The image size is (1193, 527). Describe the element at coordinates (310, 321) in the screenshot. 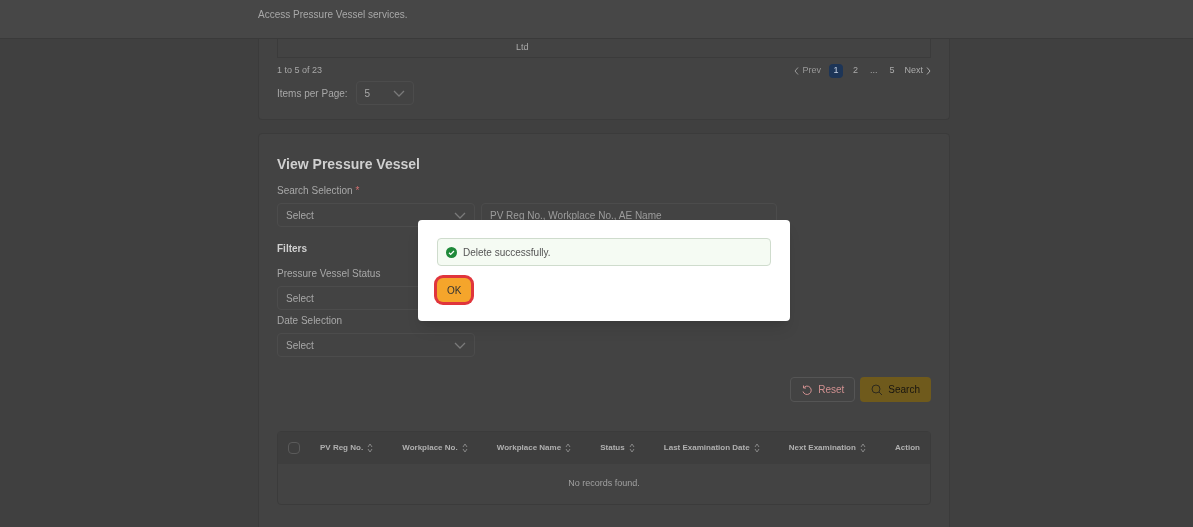

I see `field-label: Date Selection` at that location.